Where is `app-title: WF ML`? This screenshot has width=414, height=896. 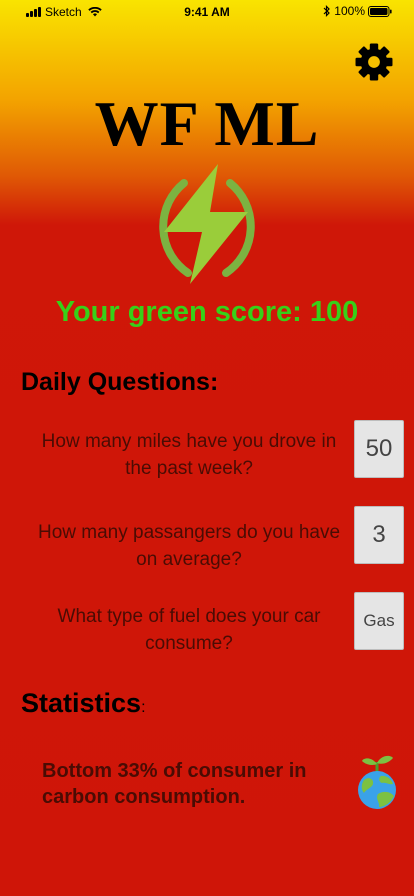 app-title: WF ML is located at coordinates (207, 123).